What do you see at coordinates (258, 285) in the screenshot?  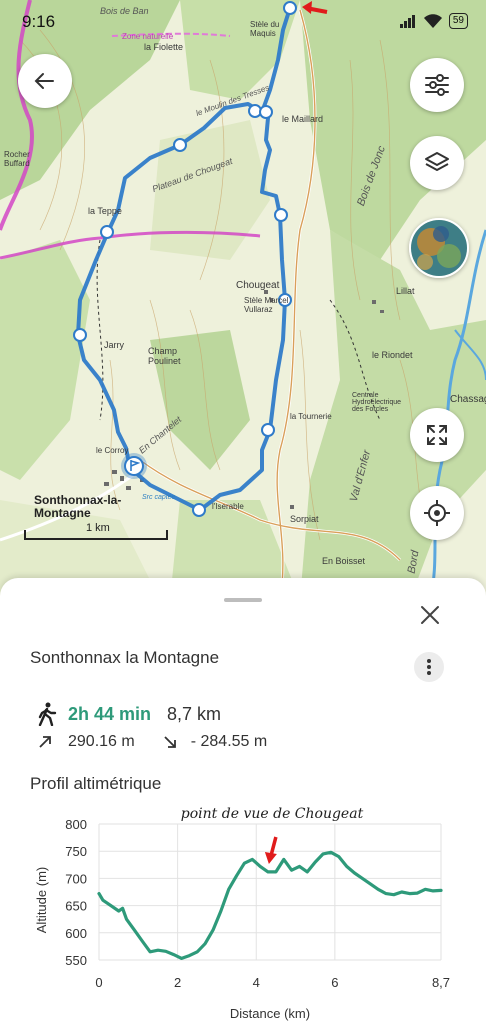 I see `map-label: Chougeat` at bounding box center [258, 285].